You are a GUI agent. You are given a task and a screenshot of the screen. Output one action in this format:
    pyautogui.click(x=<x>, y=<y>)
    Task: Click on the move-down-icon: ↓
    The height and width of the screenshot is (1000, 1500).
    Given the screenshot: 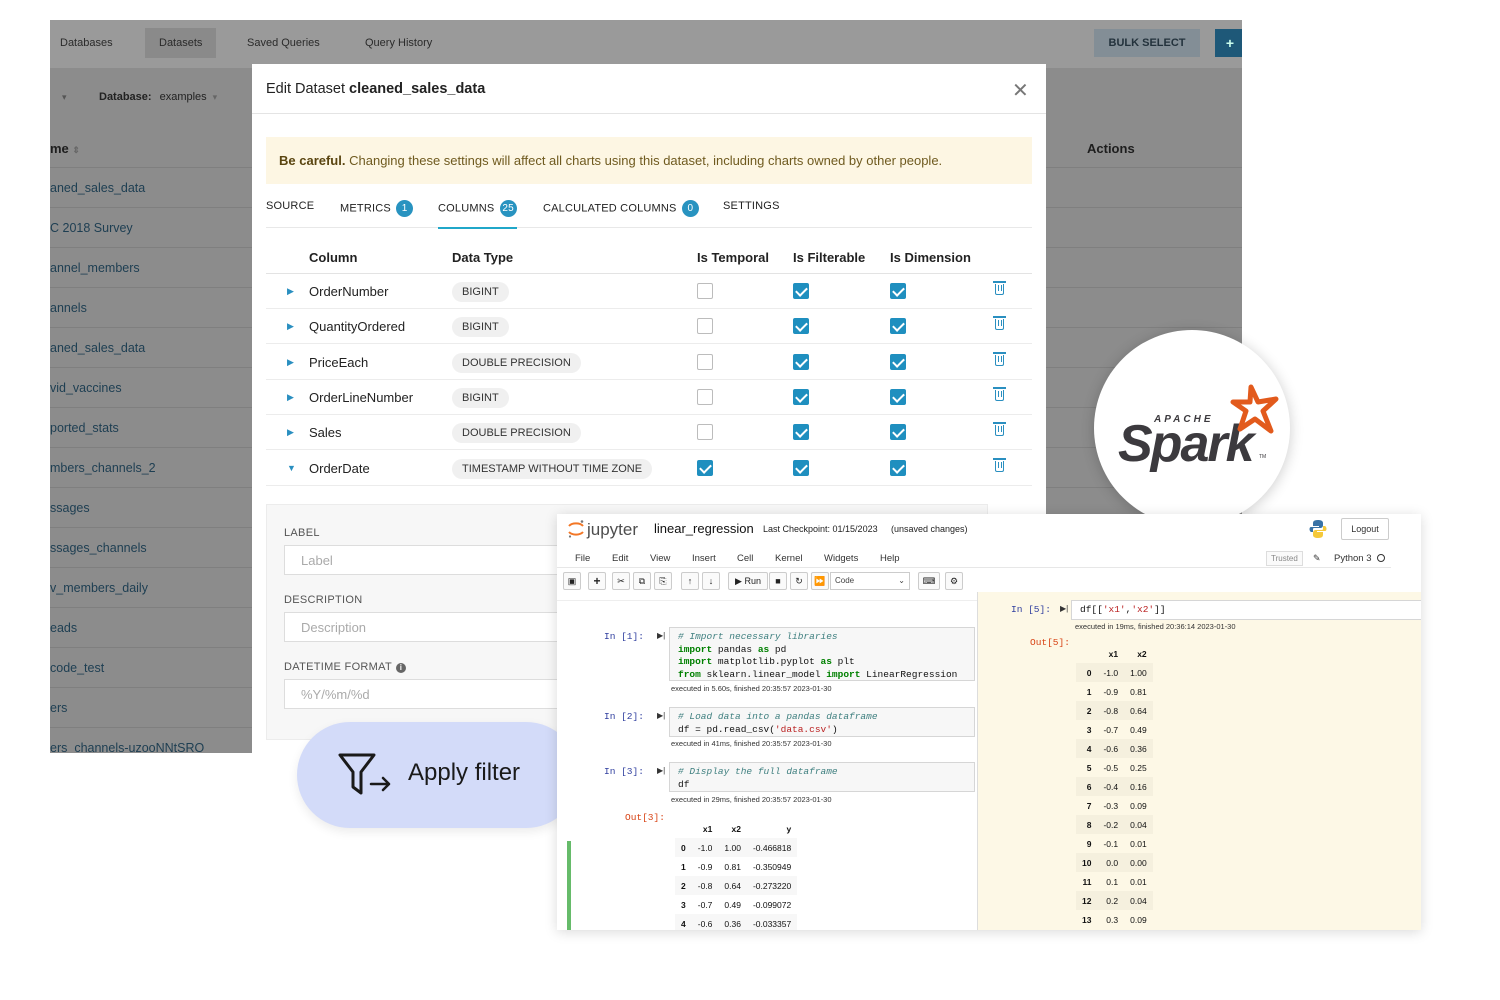 What is the action you would take?
    pyautogui.click(x=711, y=581)
    